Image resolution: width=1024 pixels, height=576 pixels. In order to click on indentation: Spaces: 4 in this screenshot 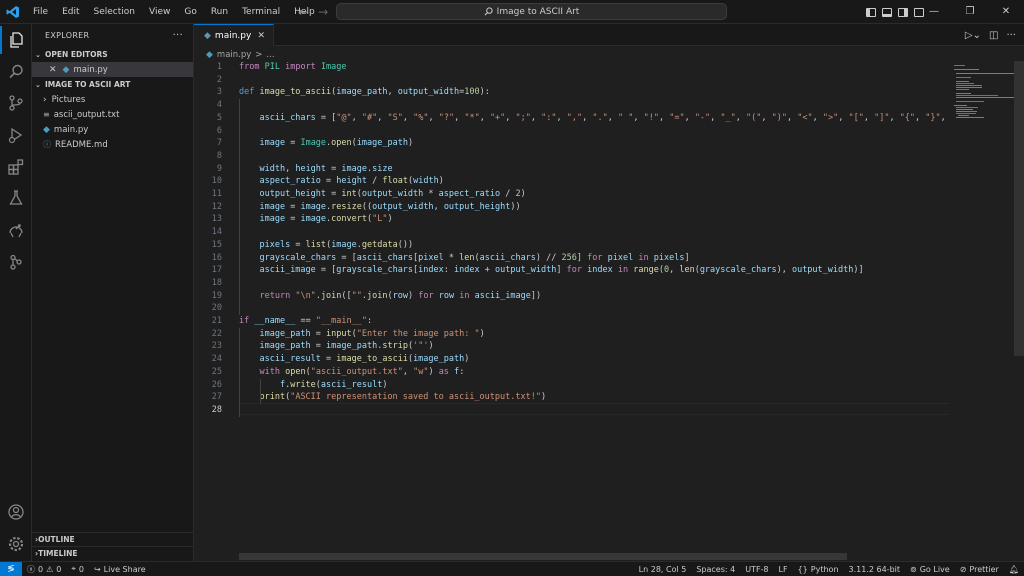, I will do `click(715, 569)`.